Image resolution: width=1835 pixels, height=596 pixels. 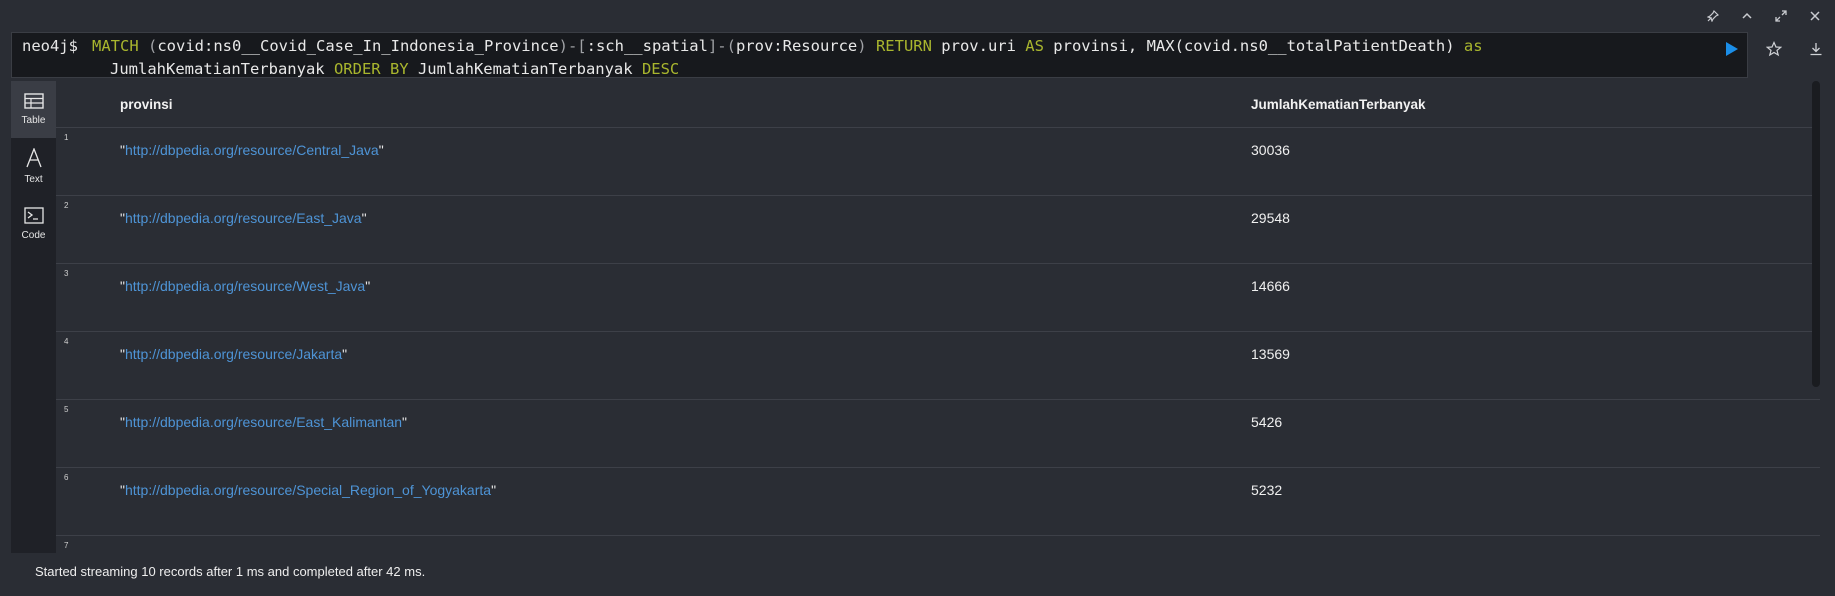 I want to click on query-line-1-token: RETURN, so click(x=908, y=46).